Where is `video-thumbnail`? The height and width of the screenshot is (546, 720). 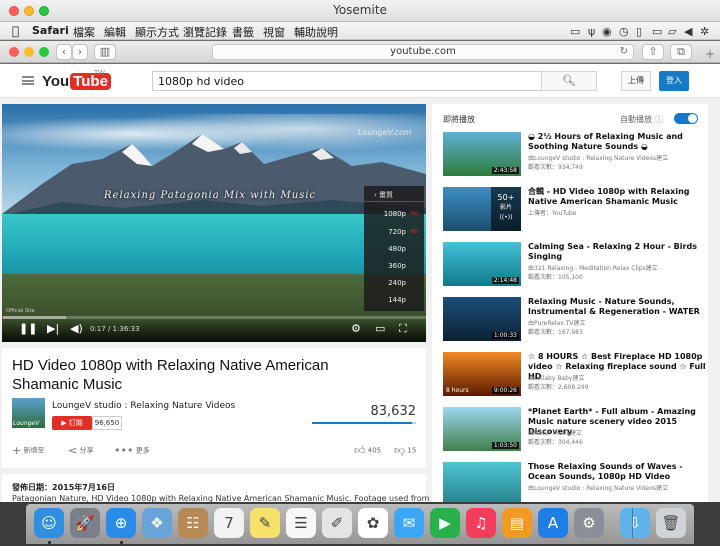
video-thumbnail is located at coordinates (482, 482).